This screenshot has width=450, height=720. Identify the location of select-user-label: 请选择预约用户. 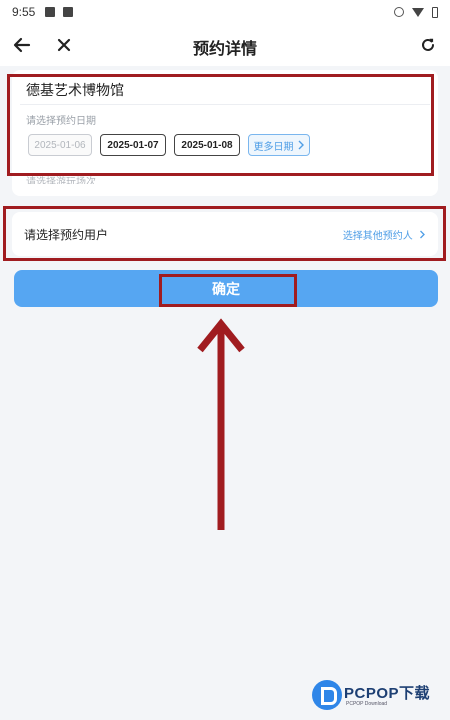
(66, 235).